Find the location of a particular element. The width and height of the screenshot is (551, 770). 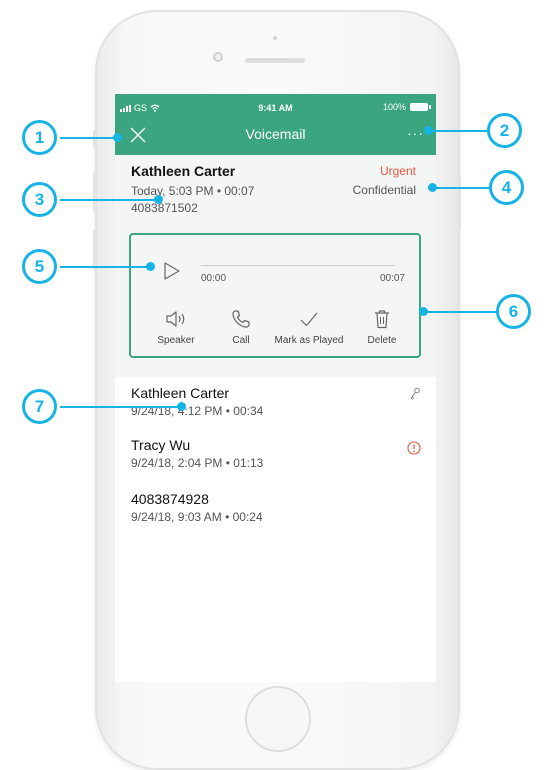

callout-4-leader is located at coordinates (462, 188).